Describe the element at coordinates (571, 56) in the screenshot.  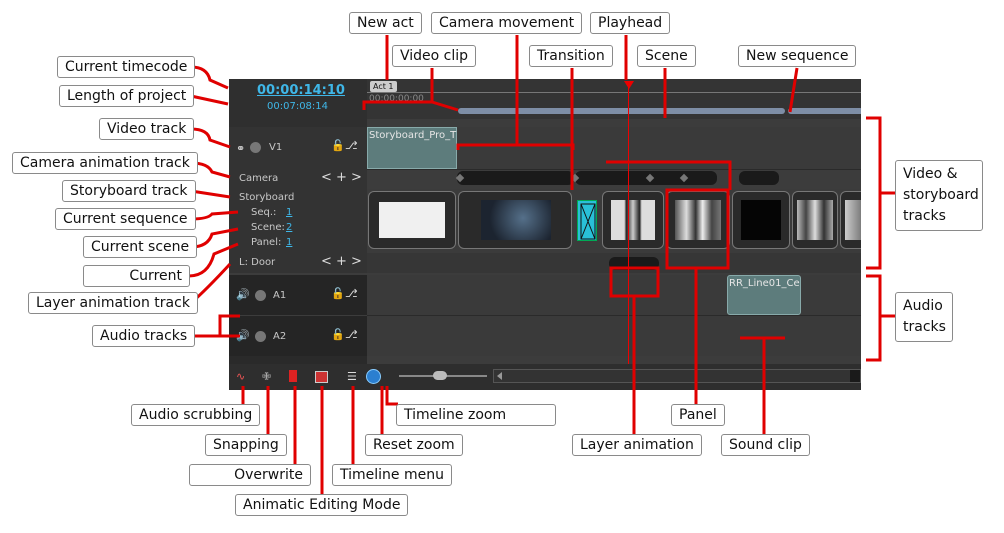
I see `callout-transition: Transition` at that location.